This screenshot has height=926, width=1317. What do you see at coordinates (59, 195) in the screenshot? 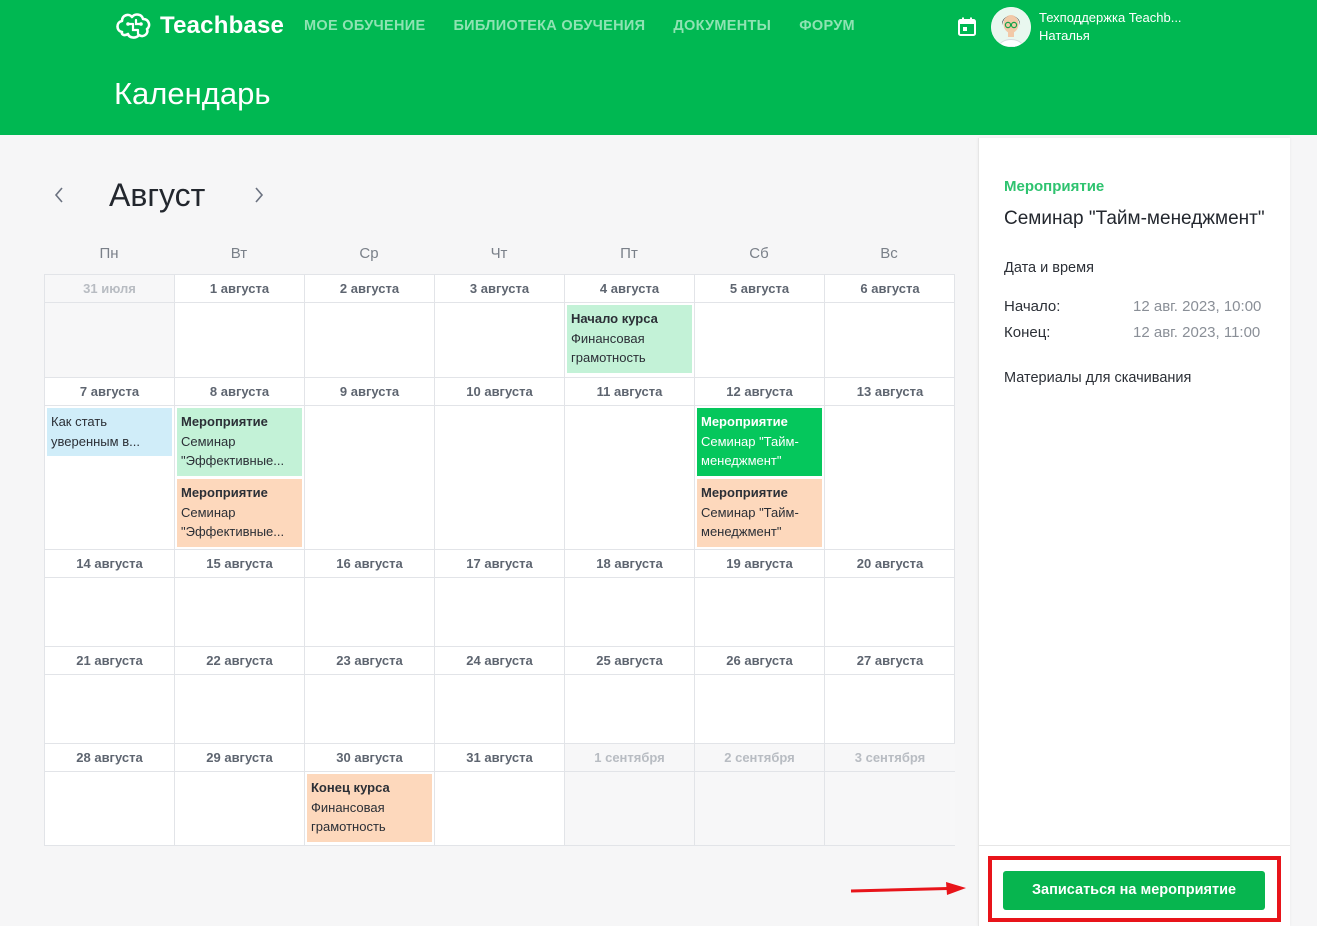
I see `prev-month-chevron-icon` at bounding box center [59, 195].